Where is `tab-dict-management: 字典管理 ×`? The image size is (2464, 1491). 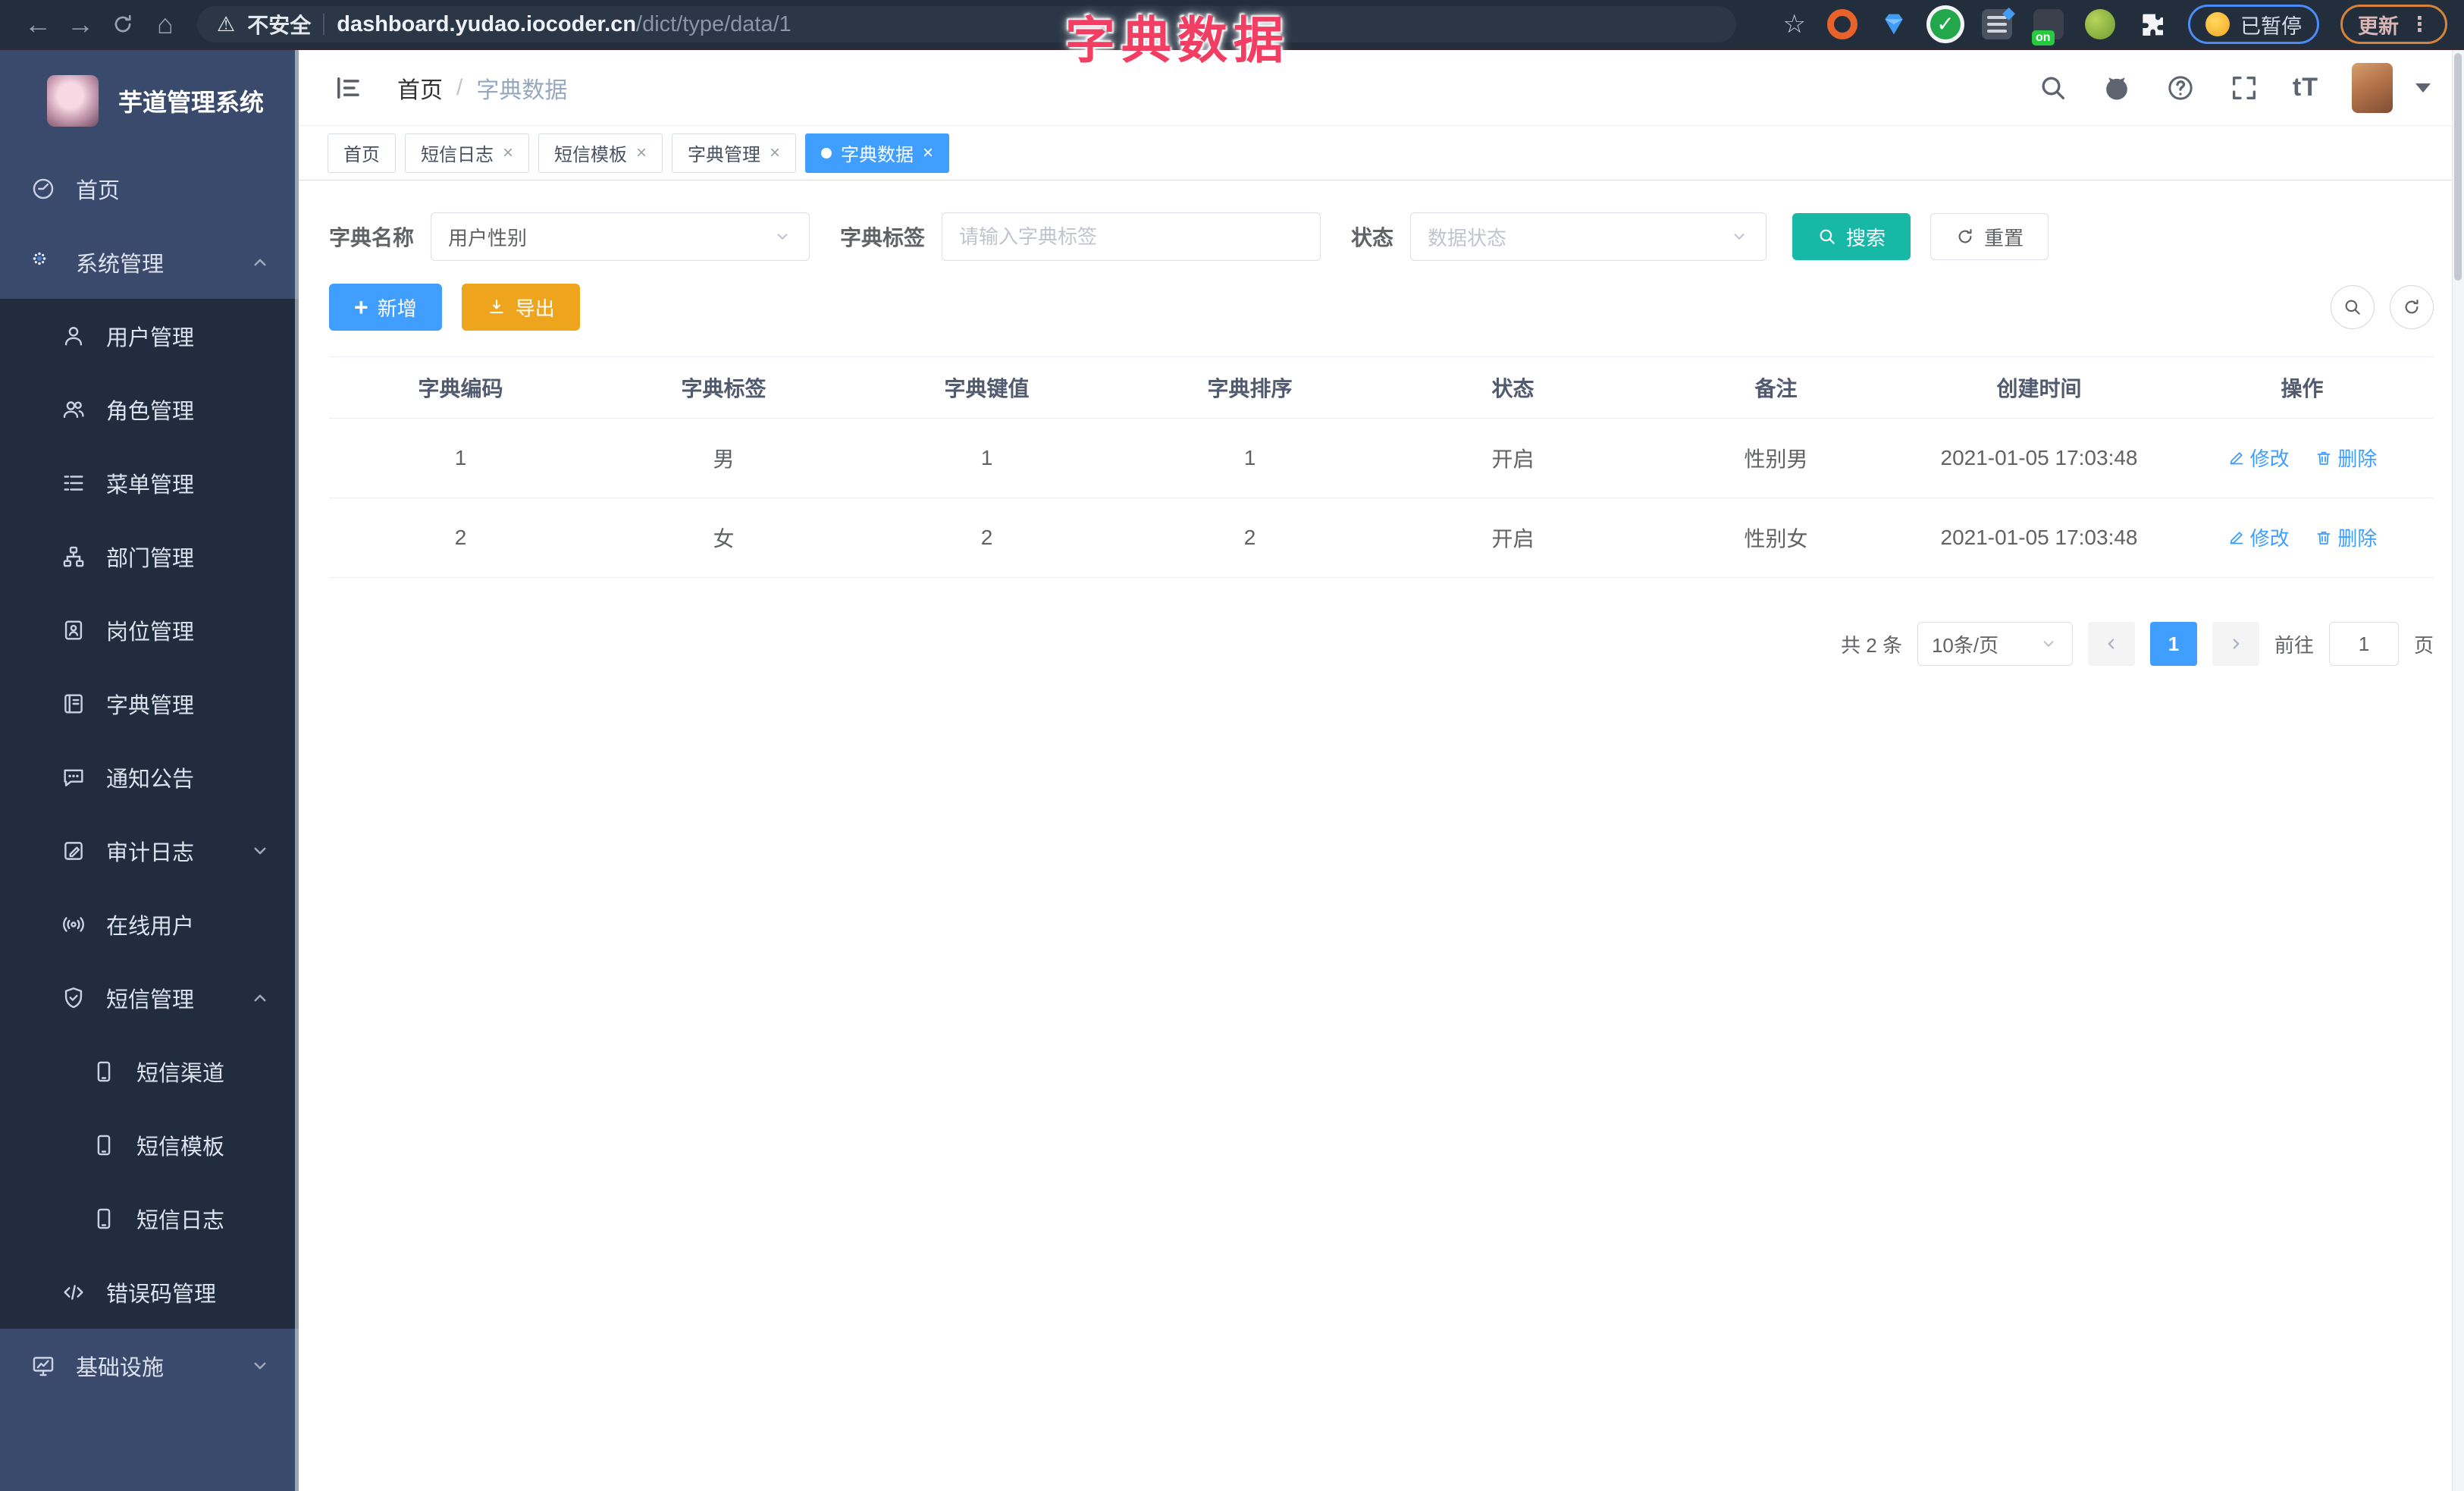
tab-dict-management: 字典管理 × is located at coordinates (735, 153).